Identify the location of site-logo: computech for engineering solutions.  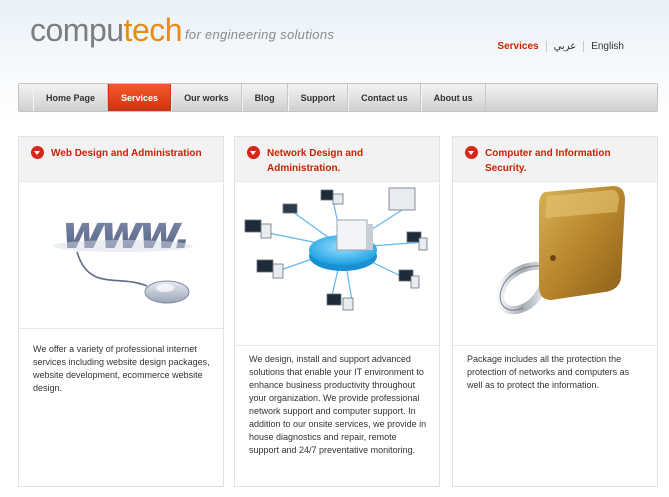
(182, 30).